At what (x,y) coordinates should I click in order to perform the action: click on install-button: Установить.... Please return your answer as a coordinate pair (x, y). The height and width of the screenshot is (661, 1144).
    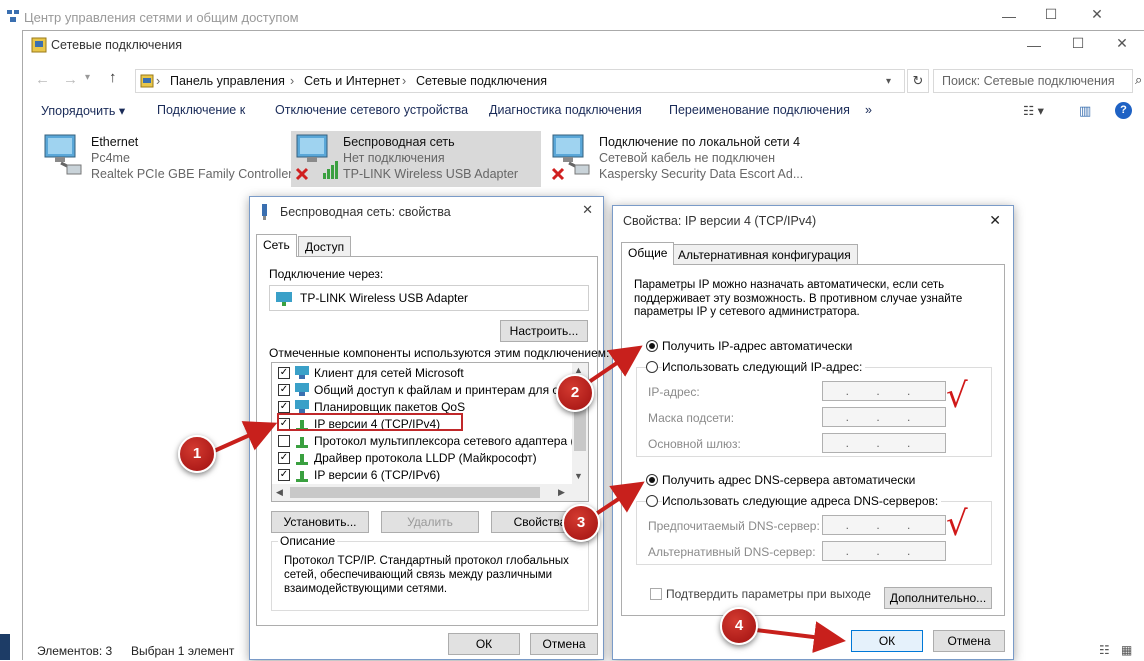
    Looking at the image, I should click on (320, 522).